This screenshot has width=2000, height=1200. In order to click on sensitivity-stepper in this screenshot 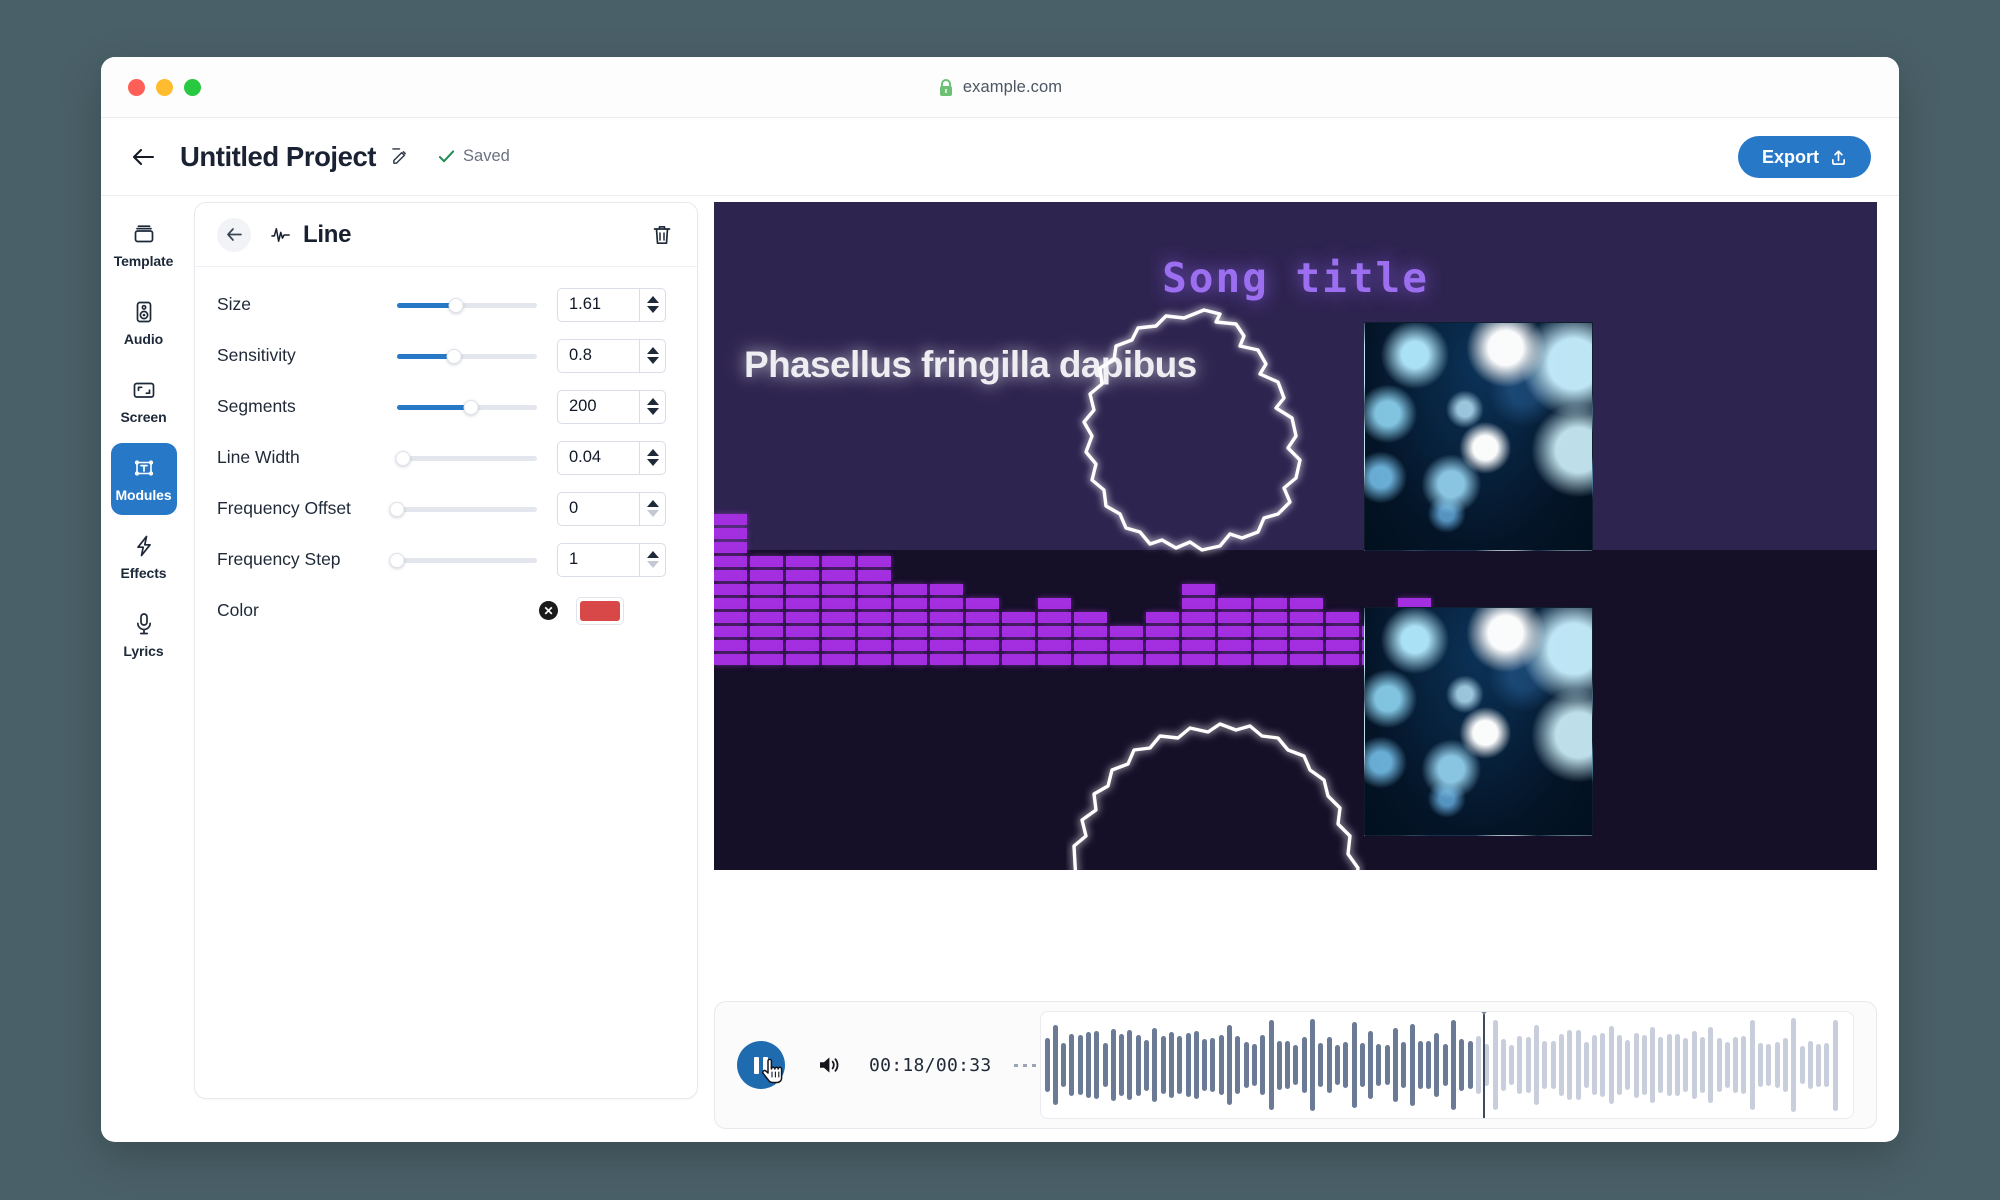, I will do `click(652, 355)`.